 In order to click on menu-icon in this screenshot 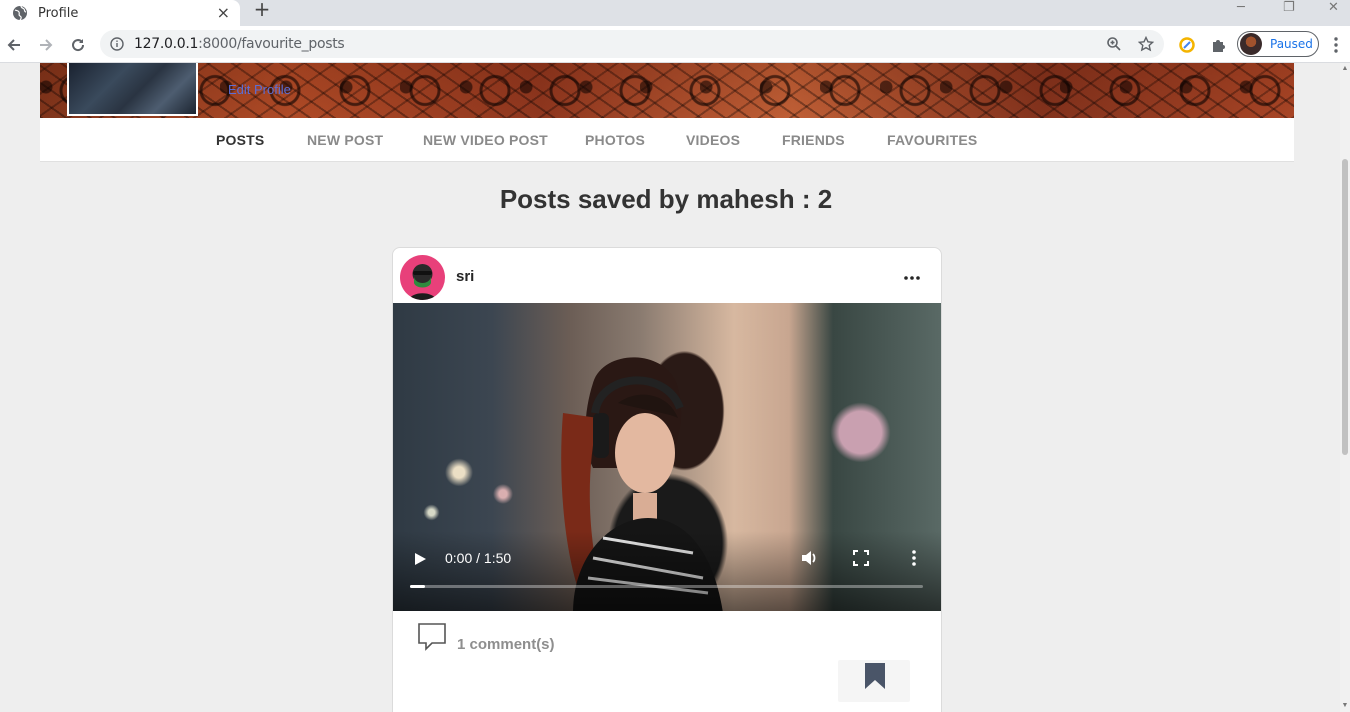, I will do `click(1336, 45)`.